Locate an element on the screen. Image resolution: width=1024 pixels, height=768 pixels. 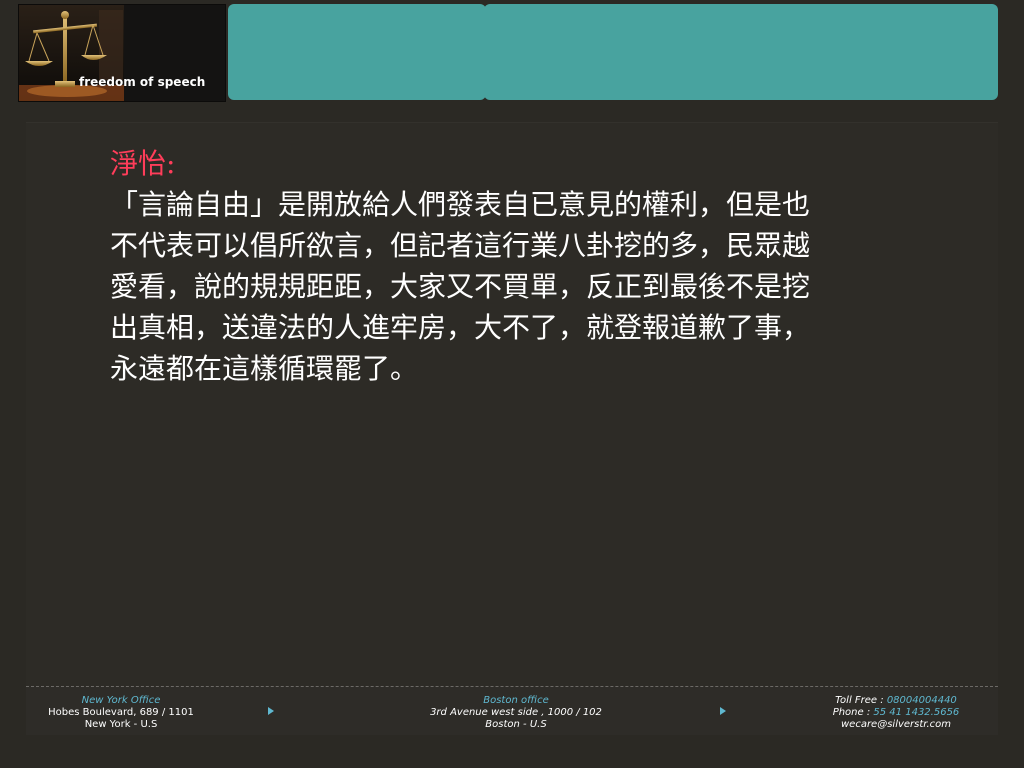
new-york-address-line1: Hobes Boulevard, 689 / 1101 is located at coordinates (121, 712).